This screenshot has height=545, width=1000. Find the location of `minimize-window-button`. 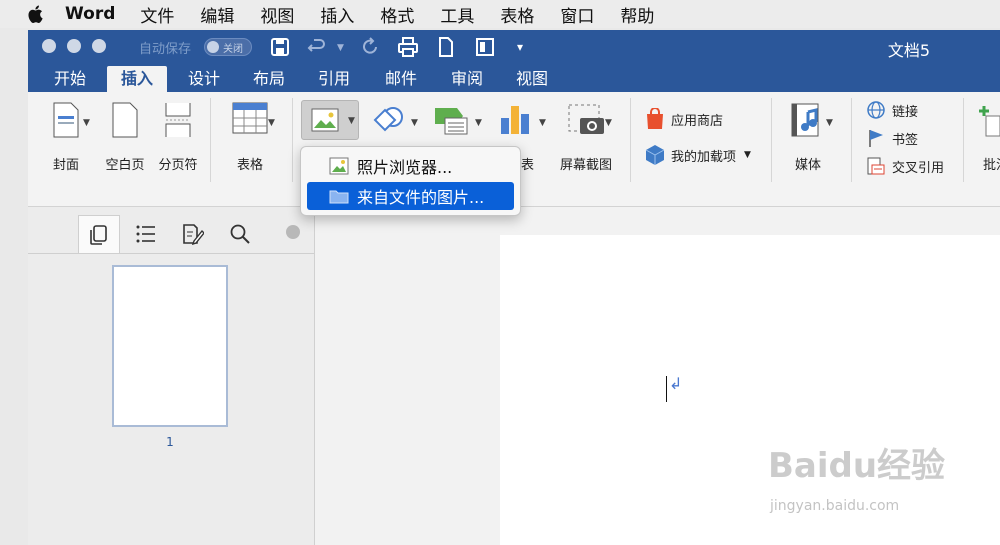

minimize-window-button is located at coordinates (74, 46).